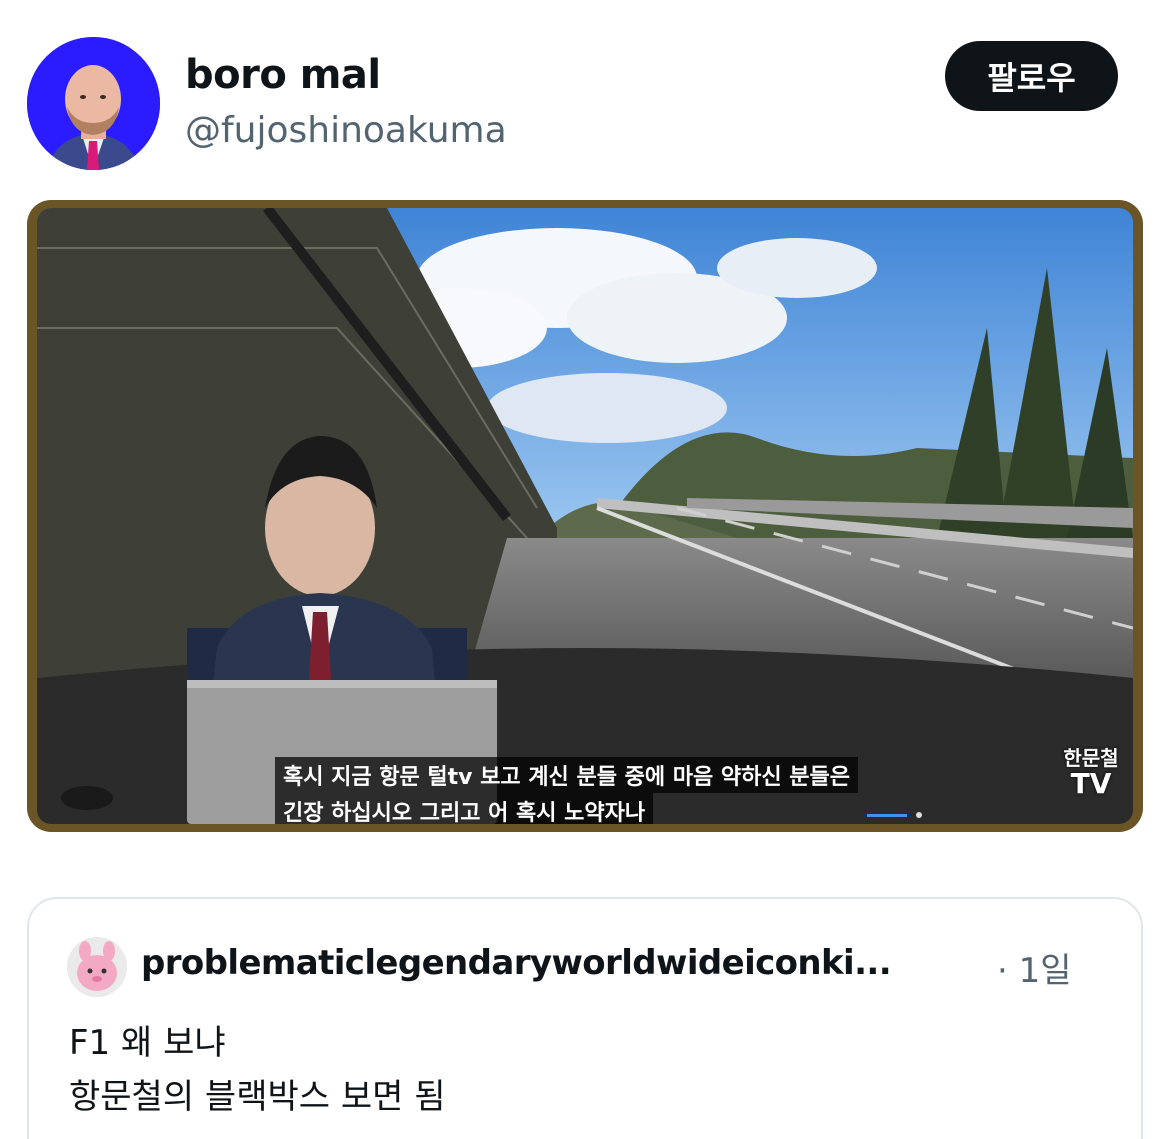 The width and height of the screenshot is (1170, 1139). I want to click on quoted-author-avatar, so click(97, 967).